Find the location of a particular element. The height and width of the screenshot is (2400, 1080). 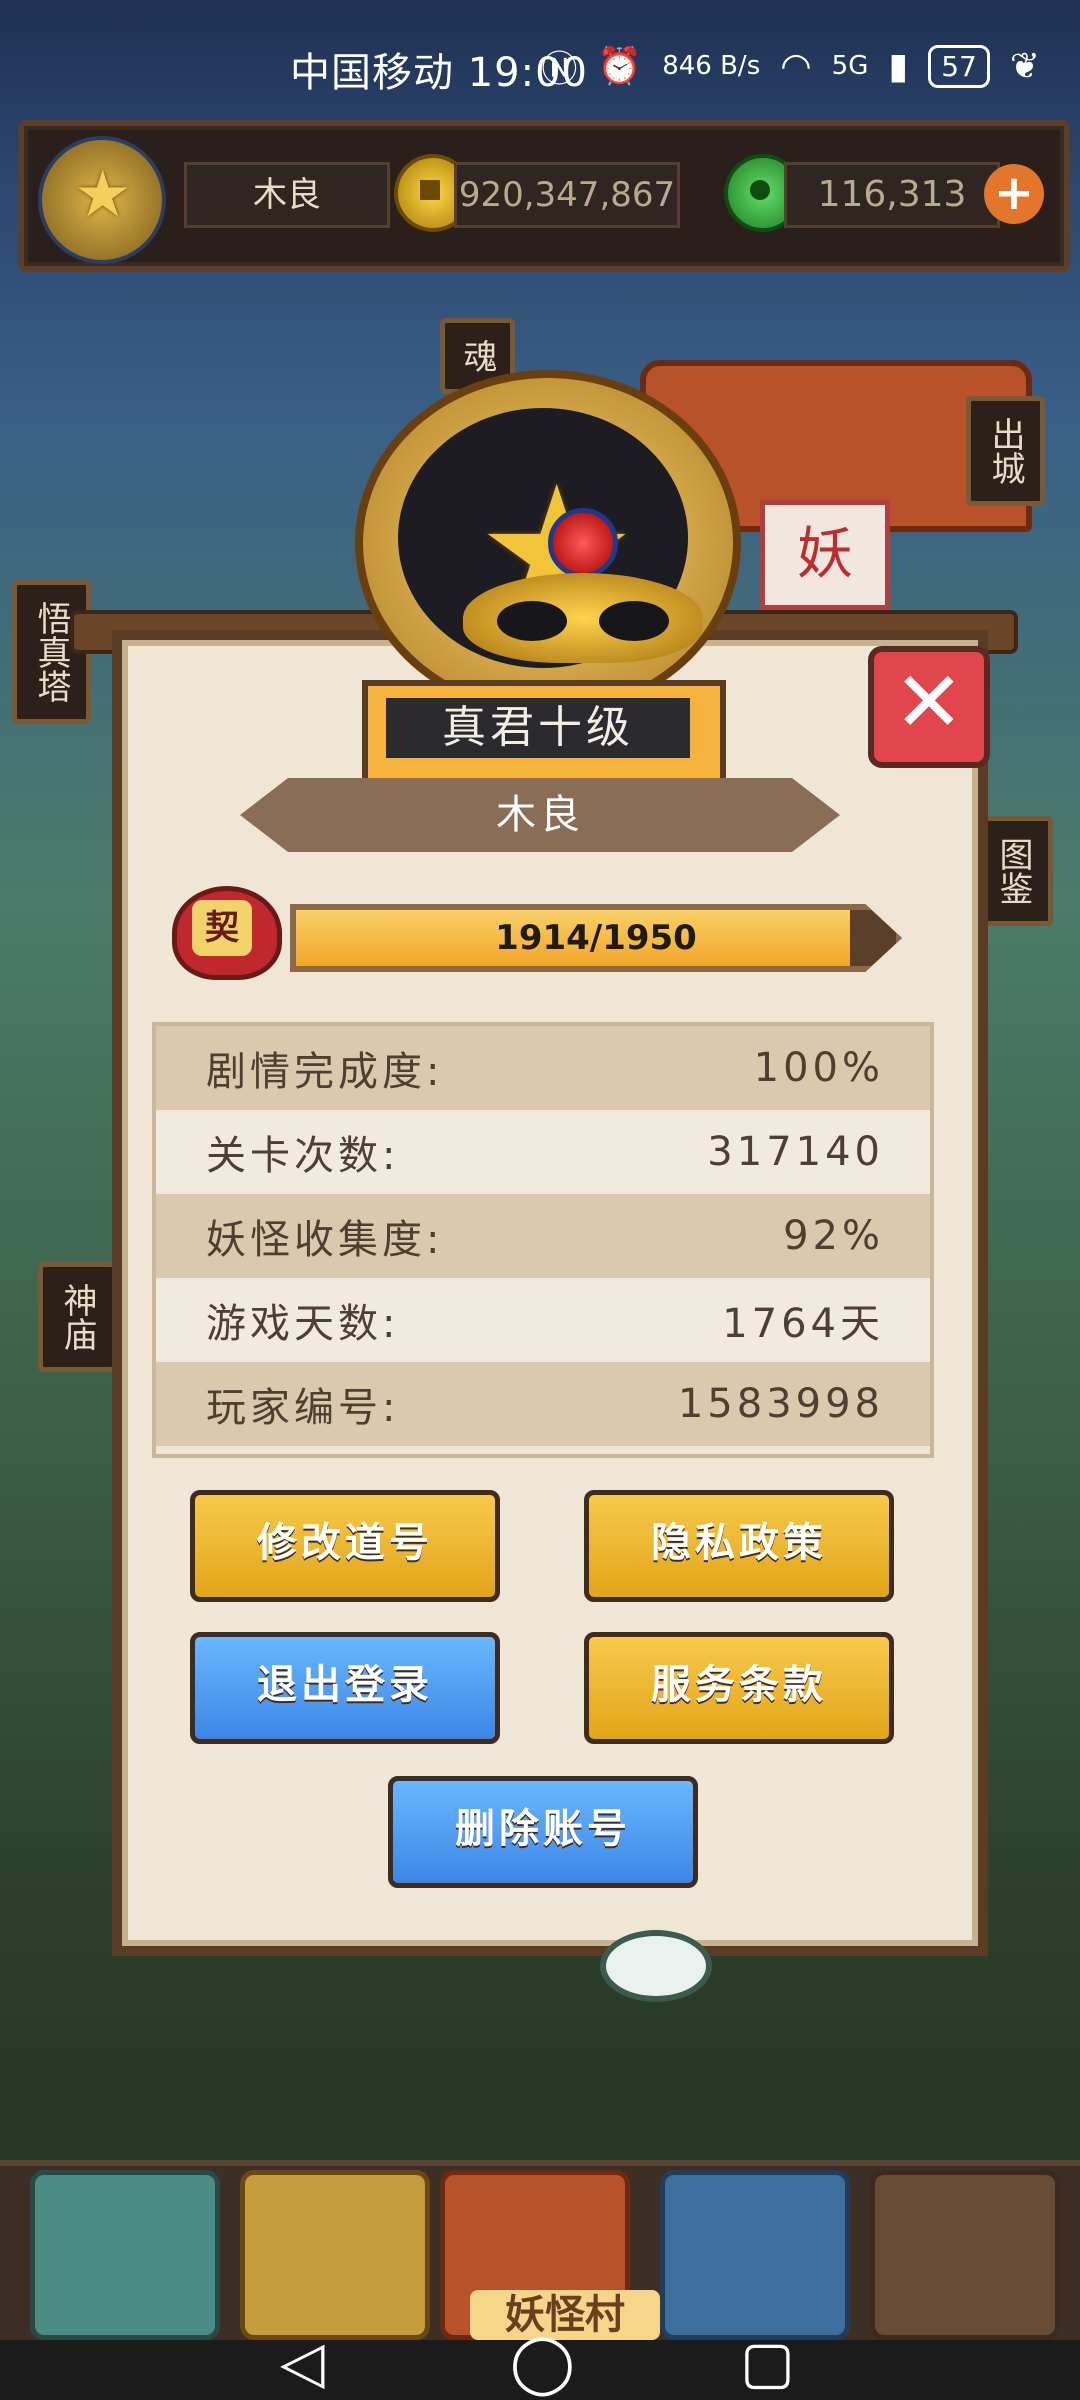

top-hud: 木良 920,347,867 116,313 + is located at coordinates (544, 196).